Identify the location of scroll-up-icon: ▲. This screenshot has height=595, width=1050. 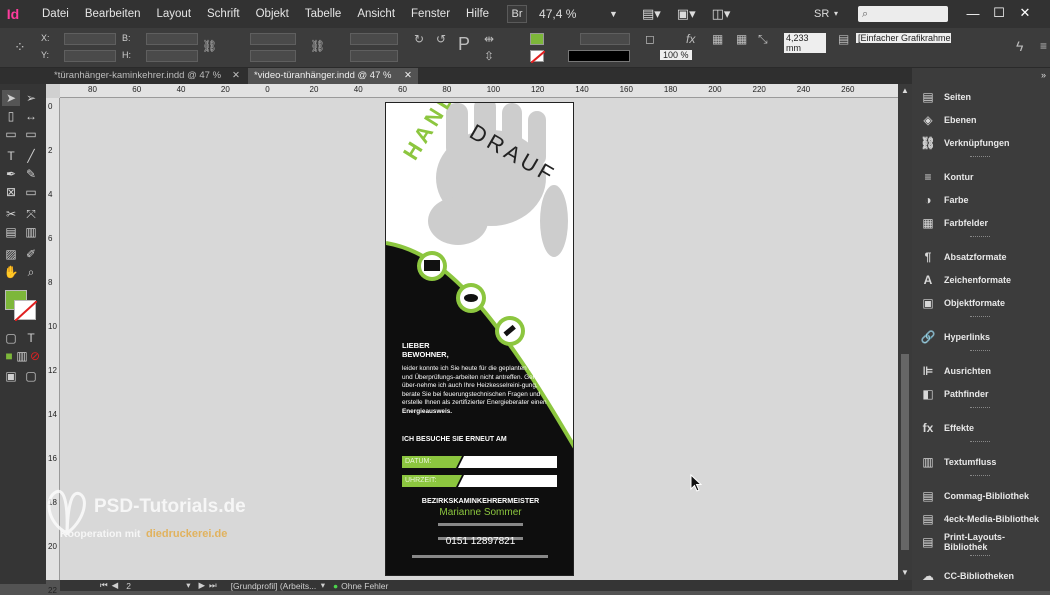
(905, 90).